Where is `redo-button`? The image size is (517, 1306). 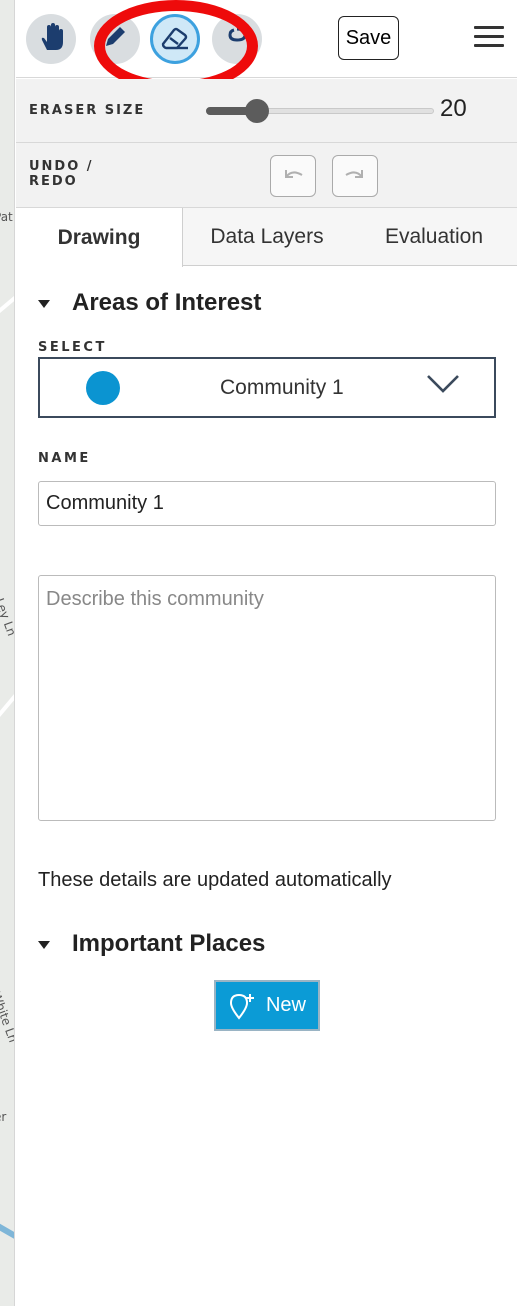
redo-button is located at coordinates (355, 176).